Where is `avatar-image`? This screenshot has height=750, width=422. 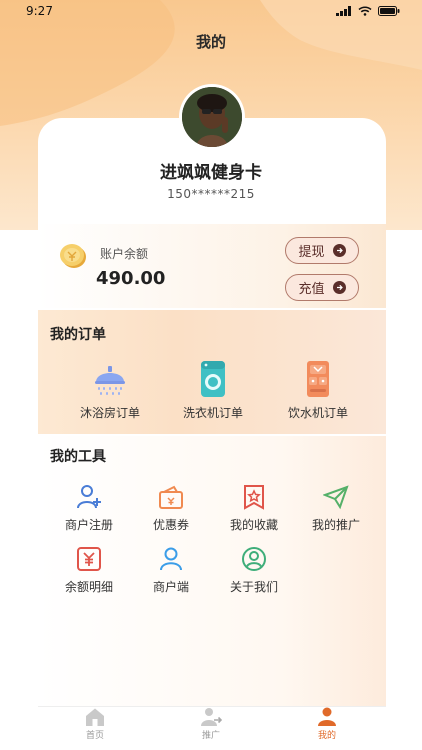
avatar-image is located at coordinates (212, 117).